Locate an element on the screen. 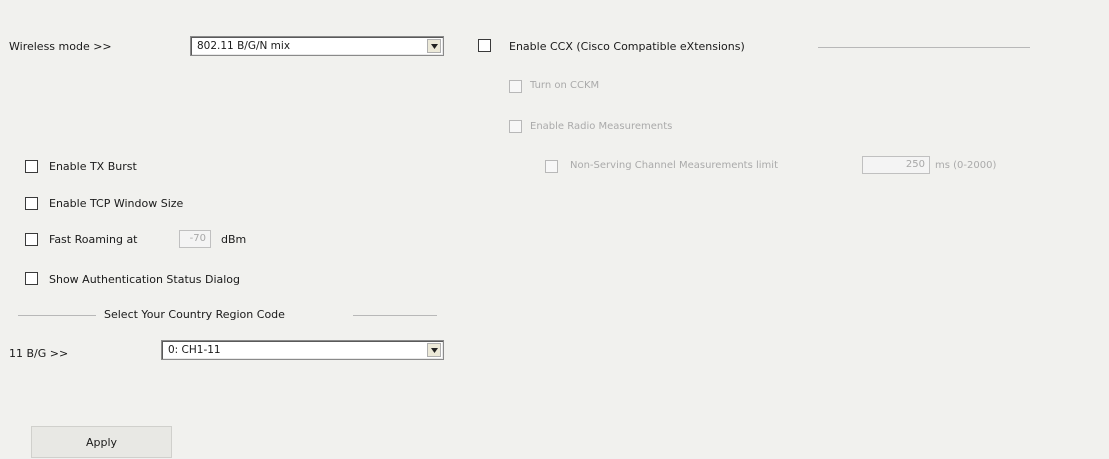 This screenshot has height=459, width=1109. region-title: Select Your Country Region Code is located at coordinates (194, 314).